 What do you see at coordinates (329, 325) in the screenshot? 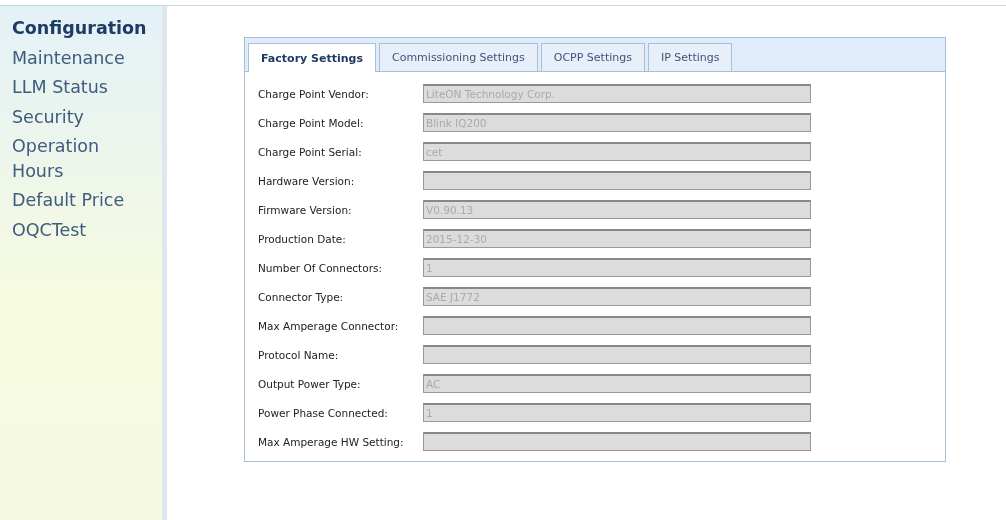
I see `field-label: Max Amperage Connector:` at bounding box center [329, 325].